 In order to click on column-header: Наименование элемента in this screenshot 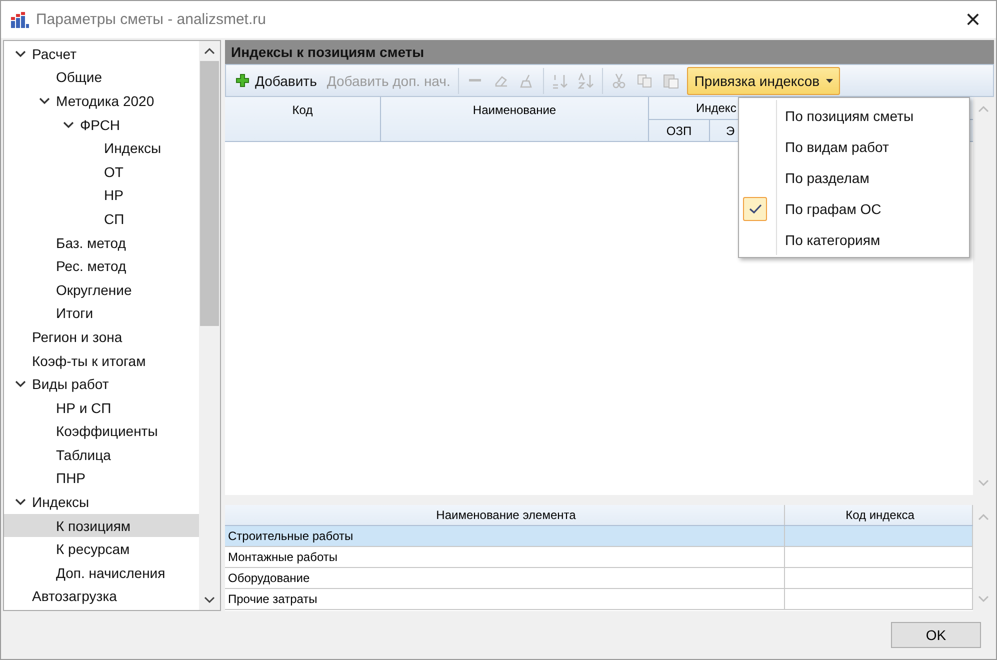, I will do `click(505, 515)`.